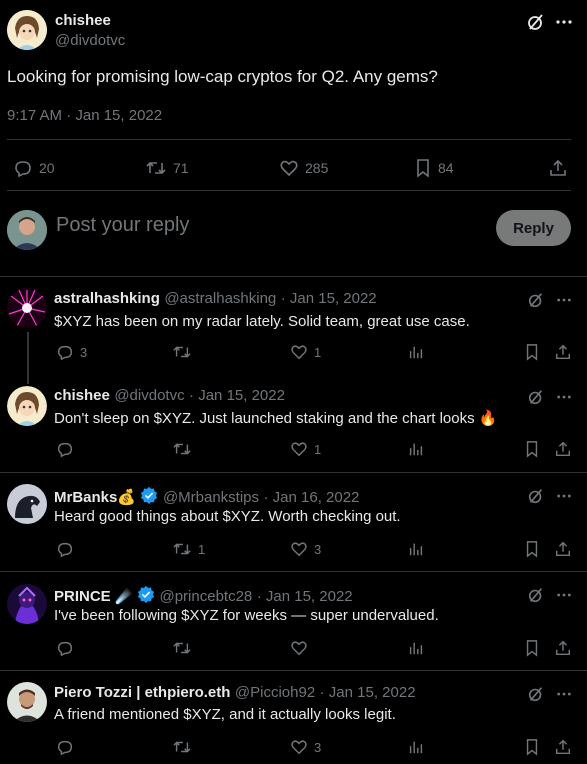  I want to click on reply-1-reply-count: 3, so click(84, 352).